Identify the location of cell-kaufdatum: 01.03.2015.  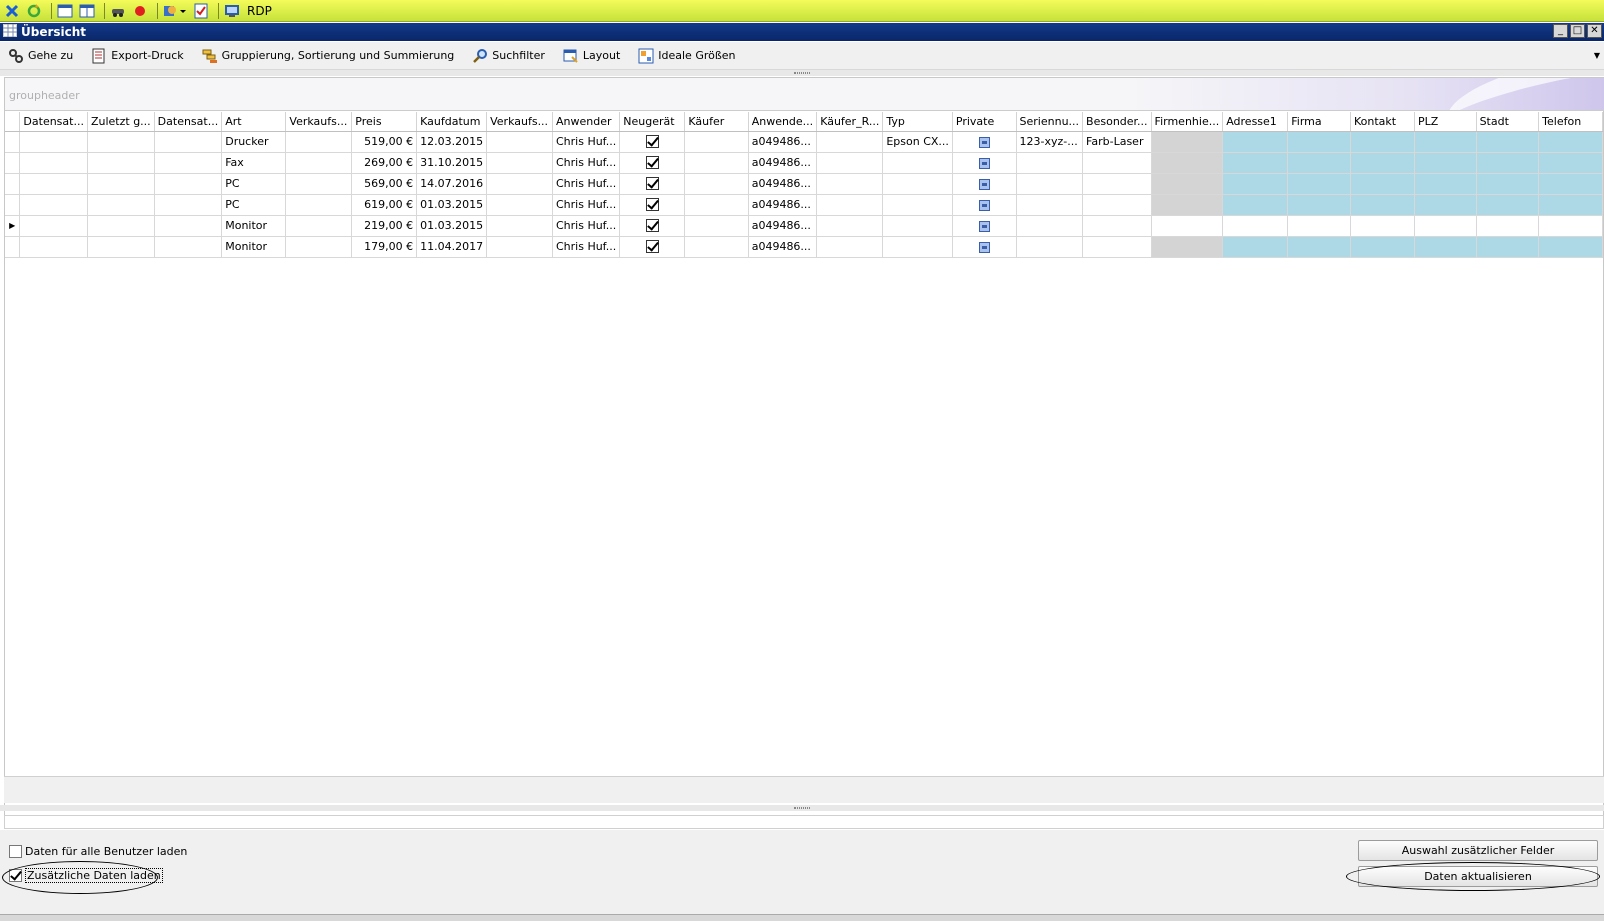
(452, 226).